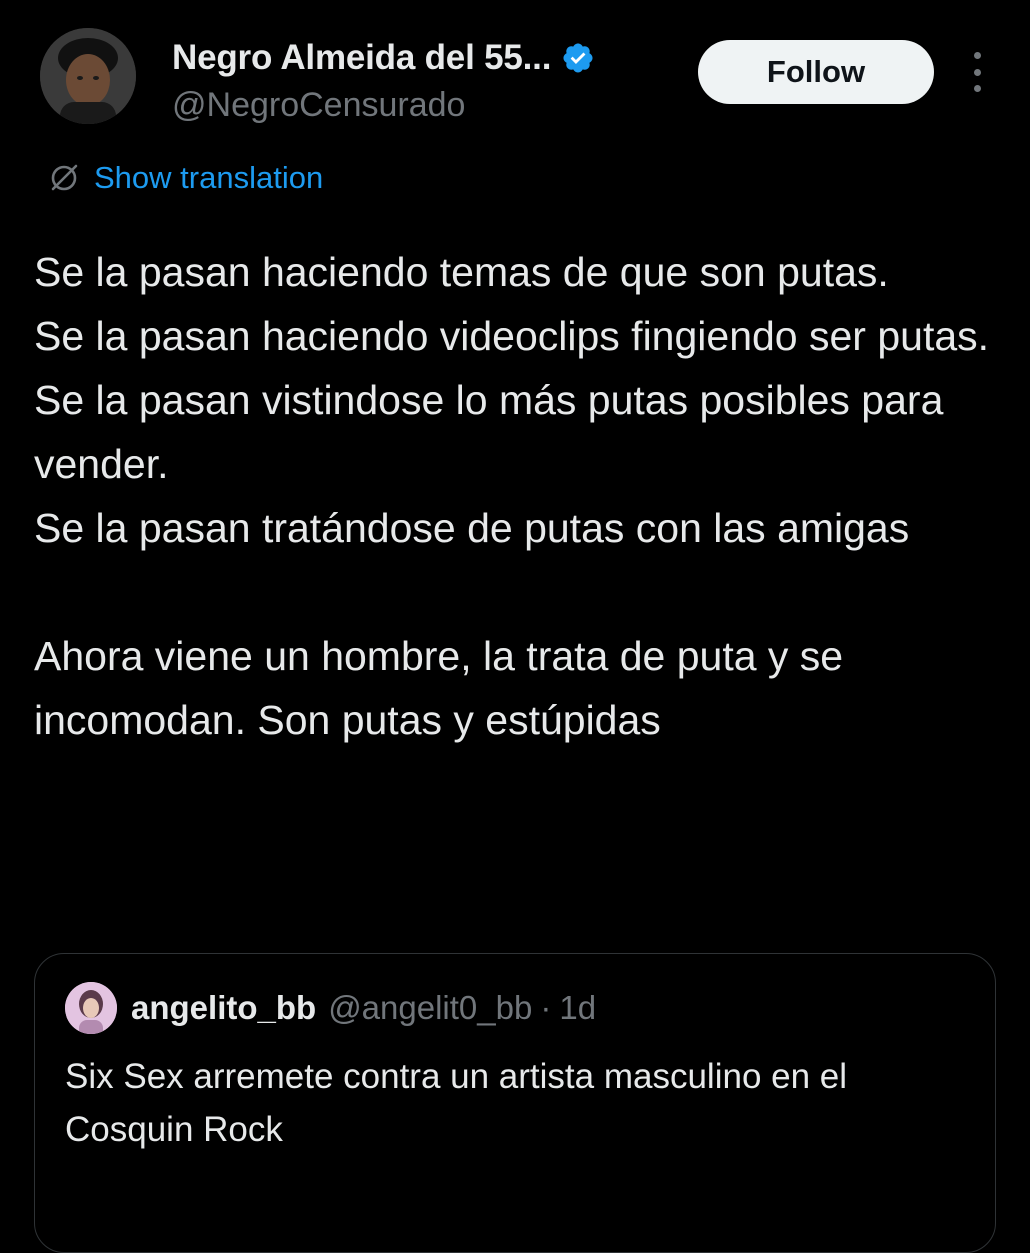  I want to click on quoted-author-avatar, so click(91, 1008).